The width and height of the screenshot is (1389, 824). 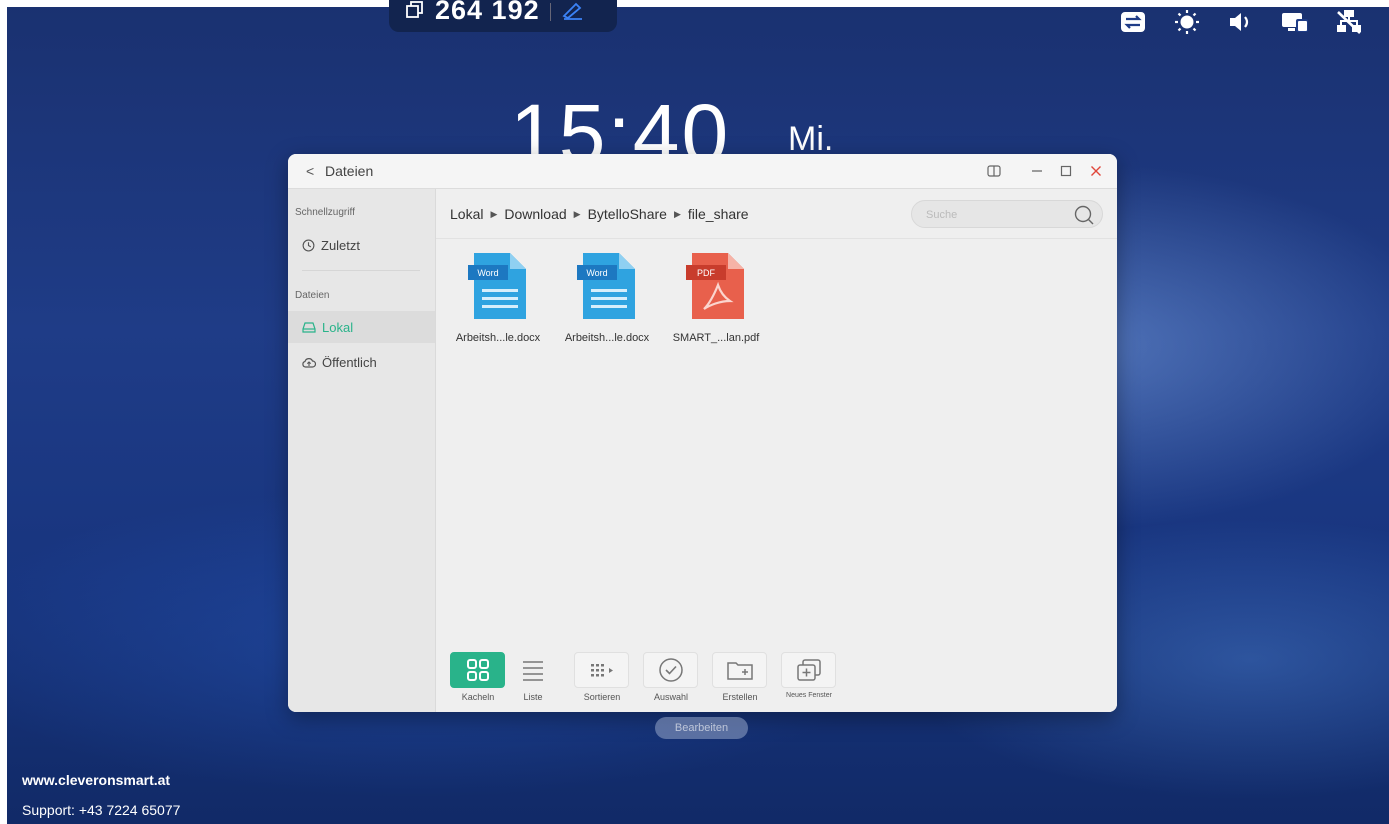 What do you see at coordinates (718, 214) in the screenshot?
I see `breadcrumb-item: file_share` at bounding box center [718, 214].